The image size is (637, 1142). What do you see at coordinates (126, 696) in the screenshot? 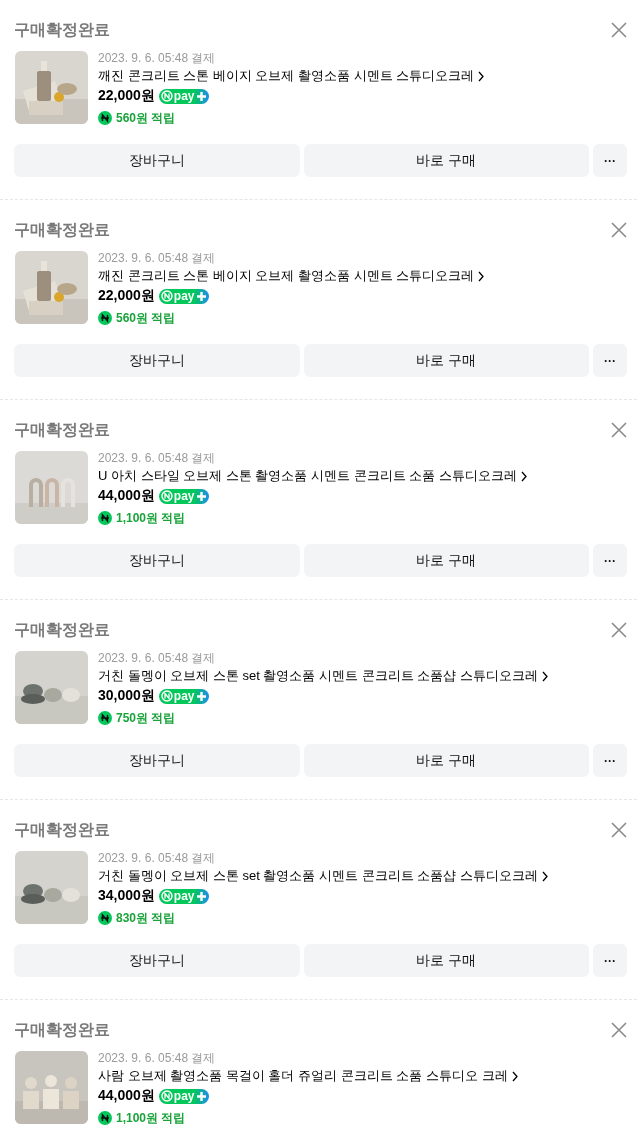
I see `price: 30,000원` at bounding box center [126, 696].